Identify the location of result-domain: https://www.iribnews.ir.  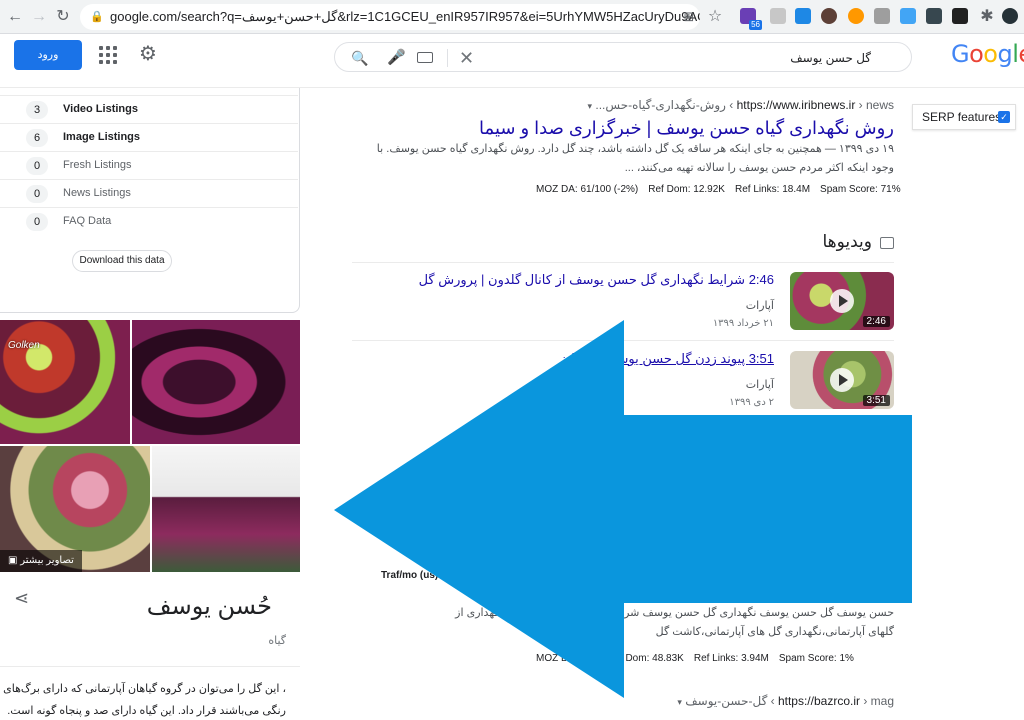
(796, 105).